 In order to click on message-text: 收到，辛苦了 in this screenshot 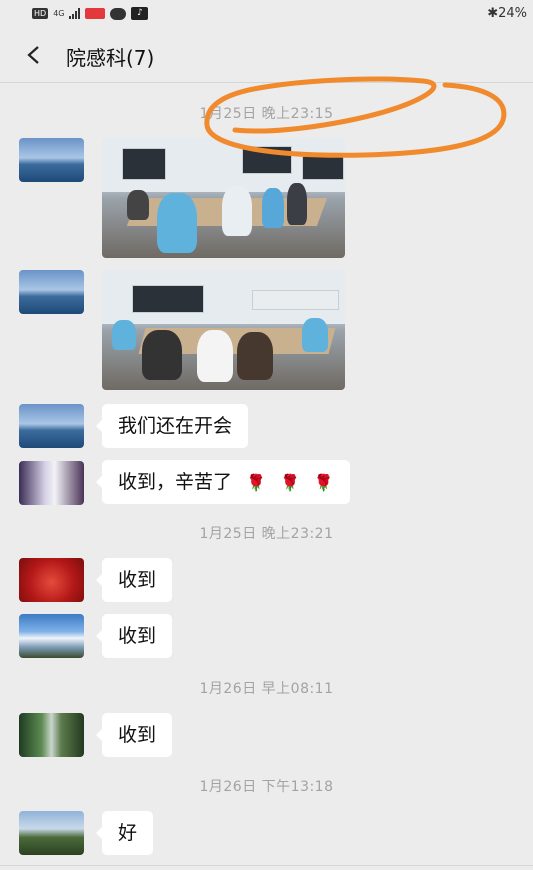, I will do `click(175, 482)`.